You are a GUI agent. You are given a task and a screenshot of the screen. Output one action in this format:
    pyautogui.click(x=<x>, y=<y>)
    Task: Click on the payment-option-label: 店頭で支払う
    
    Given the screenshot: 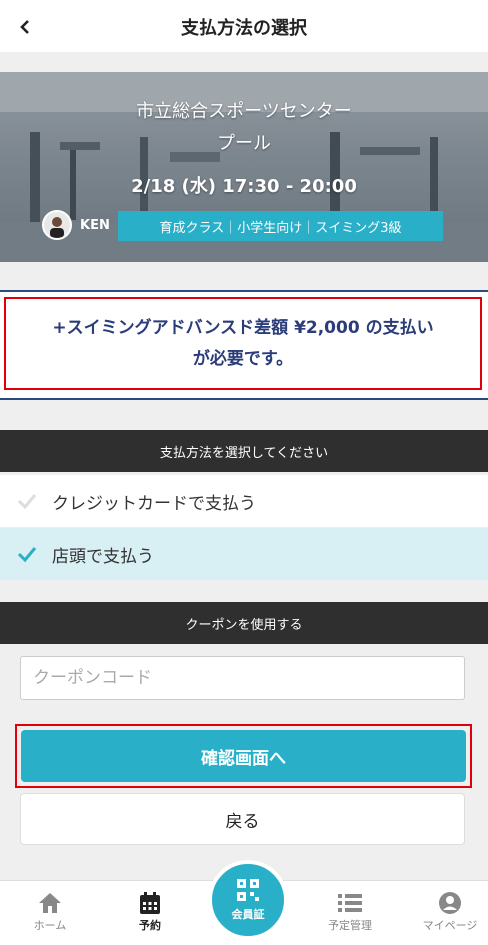 What is the action you would take?
    pyautogui.click(x=103, y=556)
    